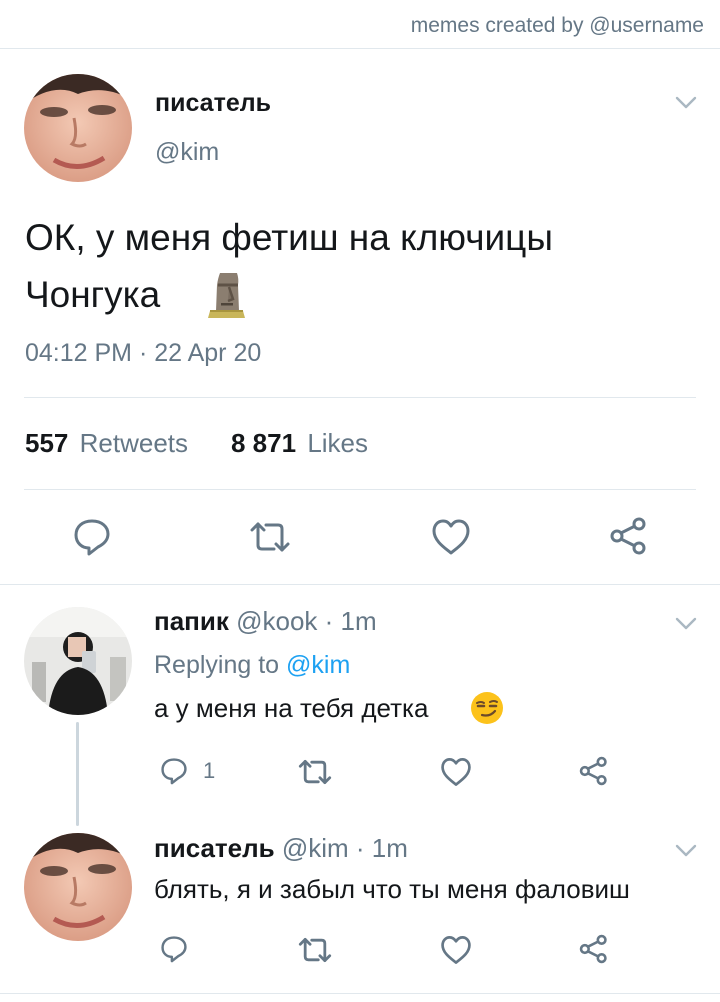 The height and width of the screenshot is (1002, 720). I want to click on reply-header: папик @kook · 1m, so click(265, 621).